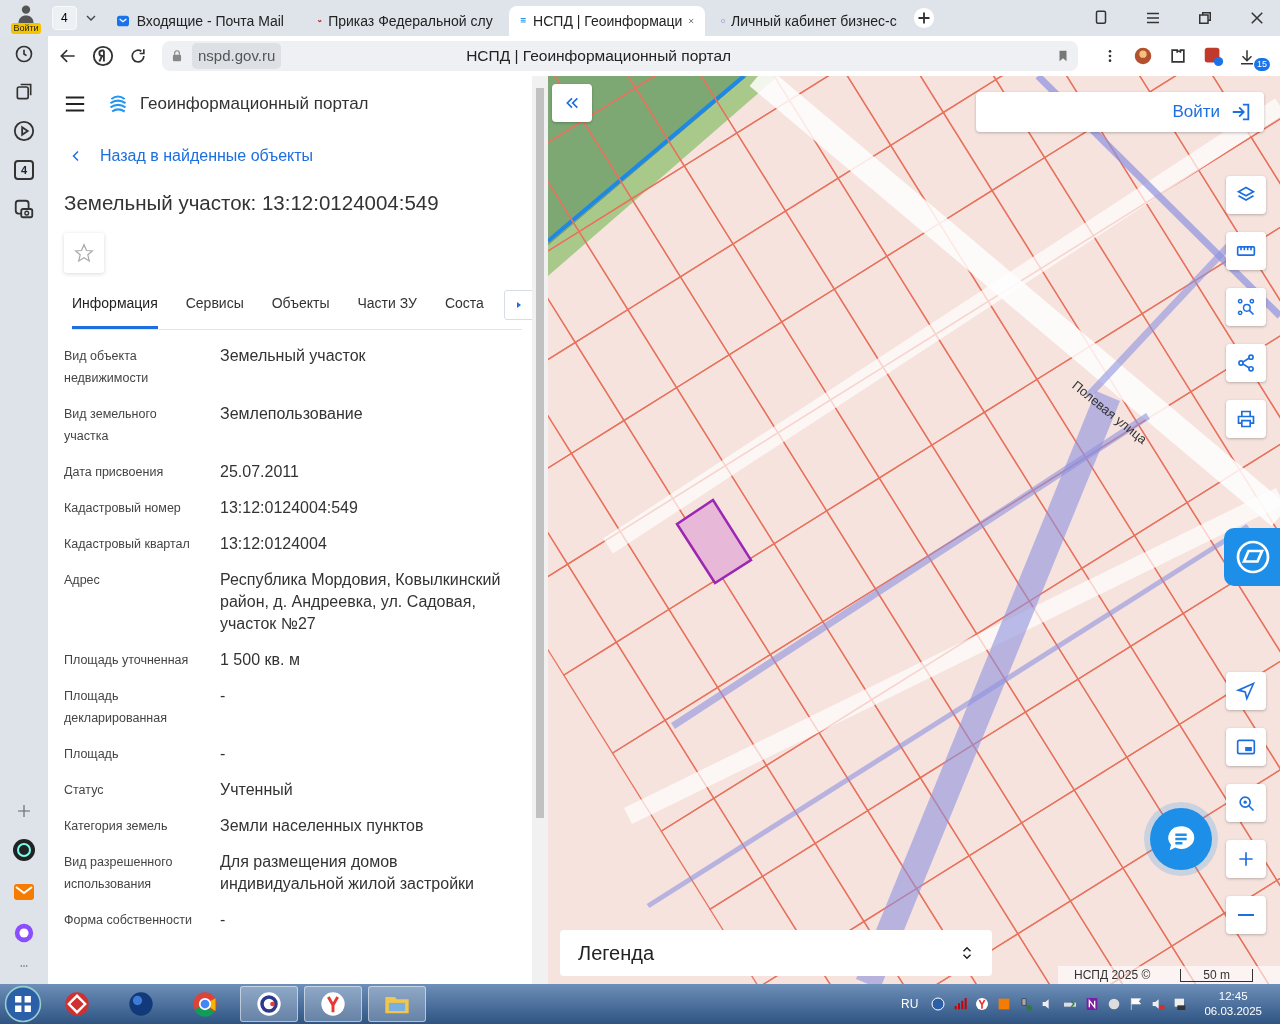 This screenshot has width=1280, height=1024. I want to click on location-search-icon, so click(1246, 803).